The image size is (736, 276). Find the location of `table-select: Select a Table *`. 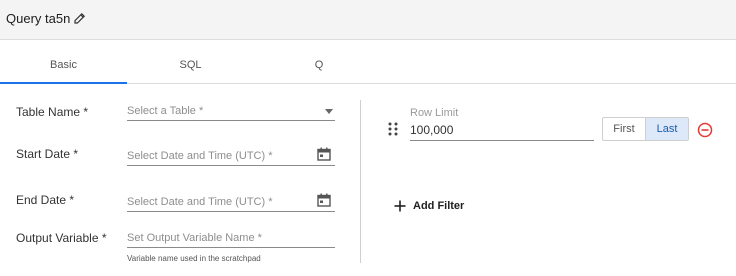

table-select: Select a Table * is located at coordinates (231, 112).